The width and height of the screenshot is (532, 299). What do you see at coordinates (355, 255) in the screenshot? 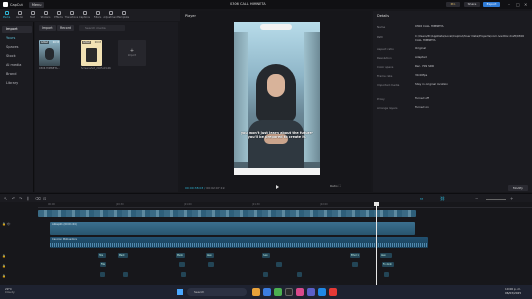
I see `text-clip: Eltud 1` at bounding box center [355, 255].